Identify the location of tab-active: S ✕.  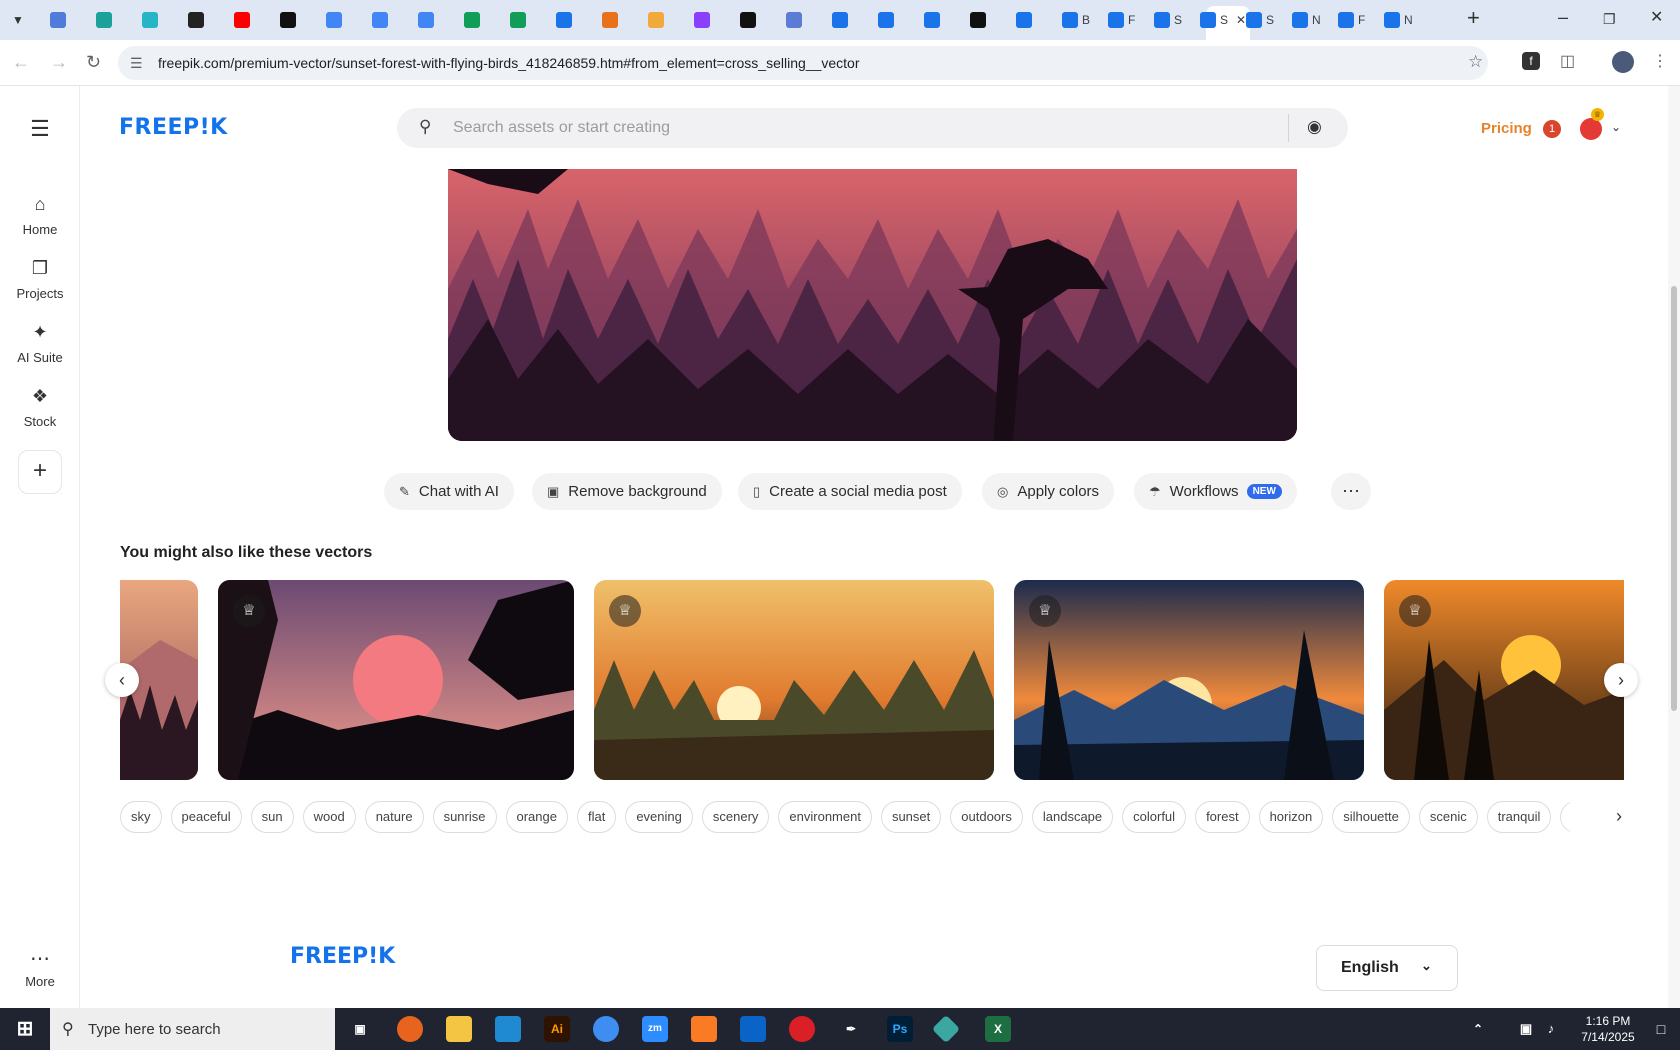
(1223, 20).